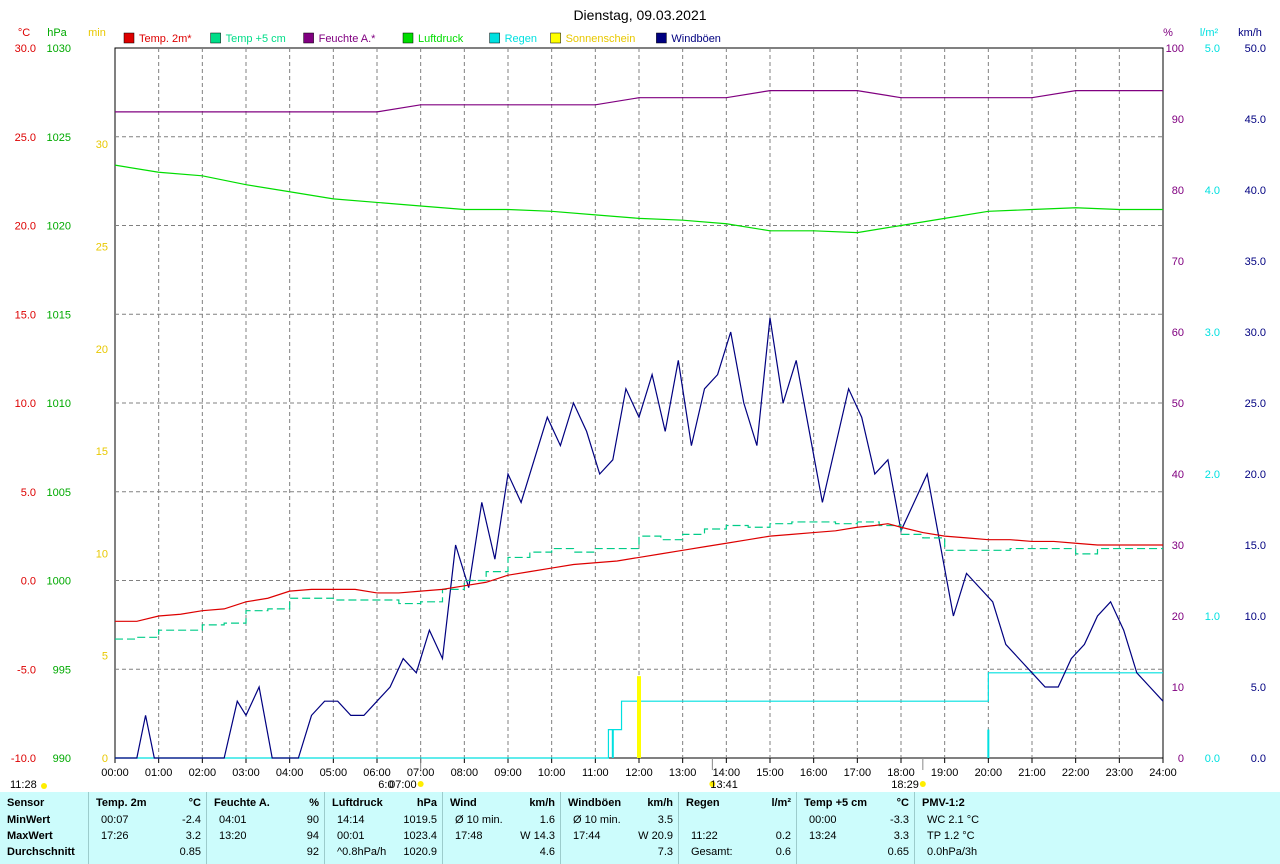 The width and height of the screenshot is (1280, 864). What do you see at coordinates (1032, 773) in the screenshot?
I see `x-tick-label: 21:00` at bounding box center [1032, 773].